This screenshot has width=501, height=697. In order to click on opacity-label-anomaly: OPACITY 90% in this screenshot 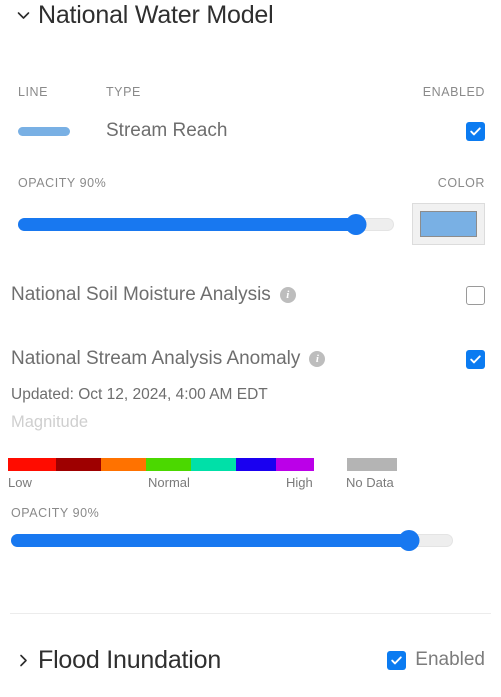, I will do `click(55, 513)`.